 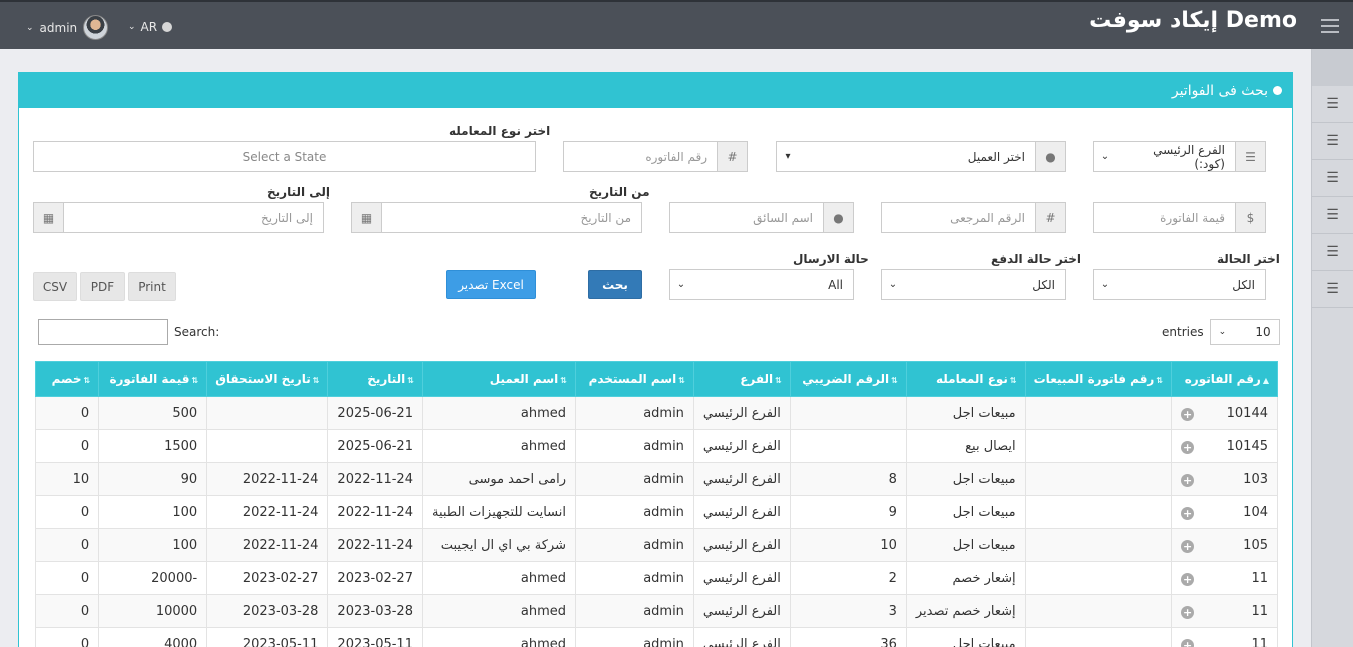 What do you see at coordinates (1332, 215) in the screenshot?
I see `sidebar-item-4: ☰` at bounding box center [1332, 215].